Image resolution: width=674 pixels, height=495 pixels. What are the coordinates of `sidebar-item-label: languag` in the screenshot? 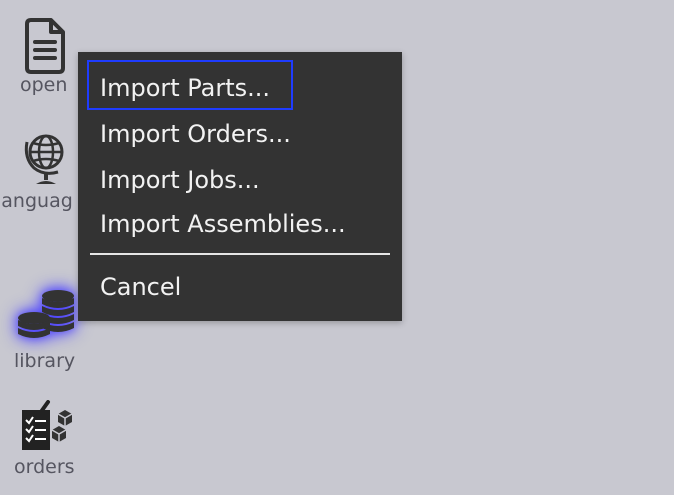 It's located at (36, 201).